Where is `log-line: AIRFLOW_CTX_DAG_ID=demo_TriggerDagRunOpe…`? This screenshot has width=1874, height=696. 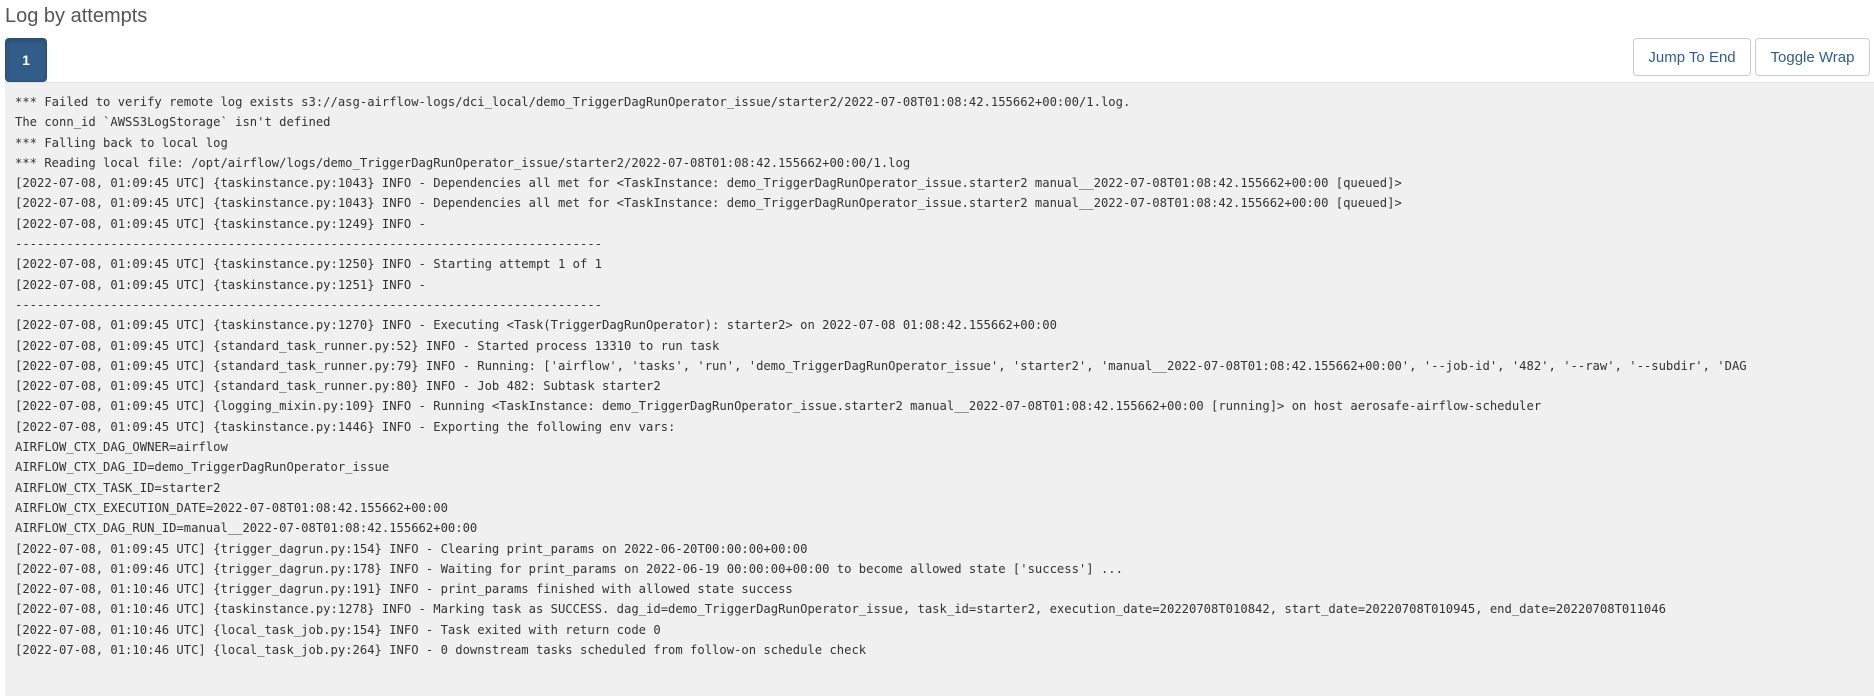
log-line: AIRFLOW_CTX_DAG_ID=demo_TriggerDagRunOpe… is located at coordinates (202, 467).